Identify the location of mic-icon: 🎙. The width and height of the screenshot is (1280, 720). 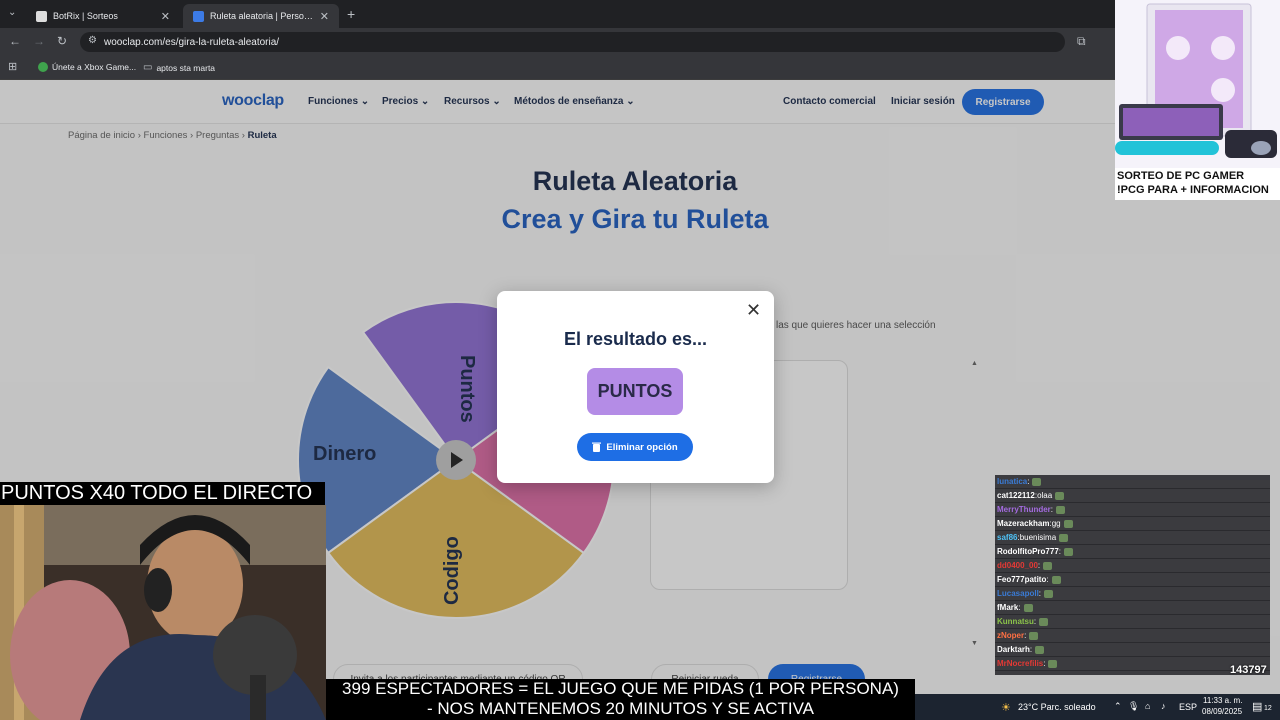
(1133, 706).